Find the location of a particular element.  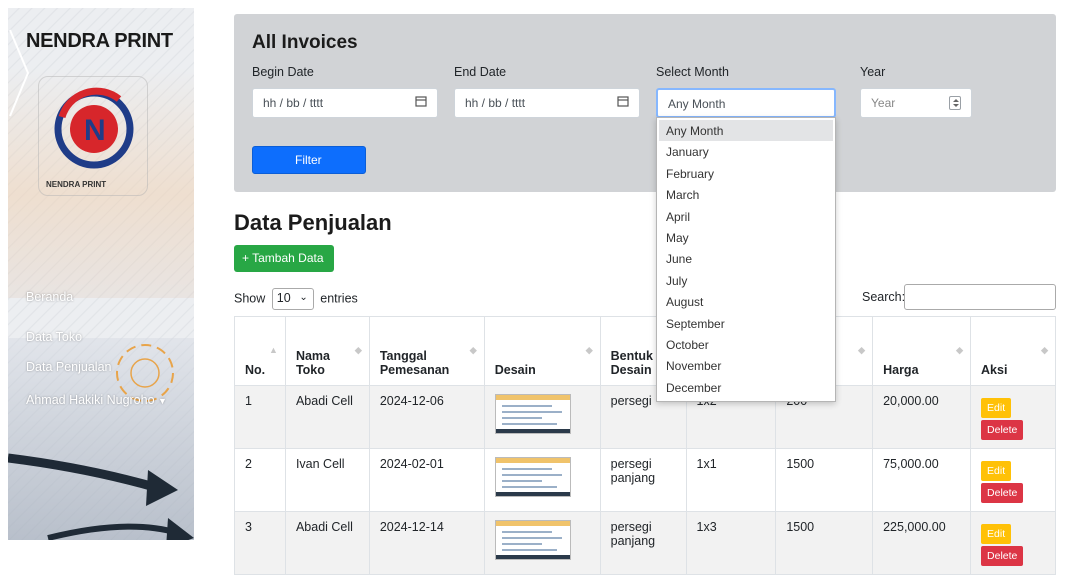

show-prefix: Show is located at coordinates (250, 298).